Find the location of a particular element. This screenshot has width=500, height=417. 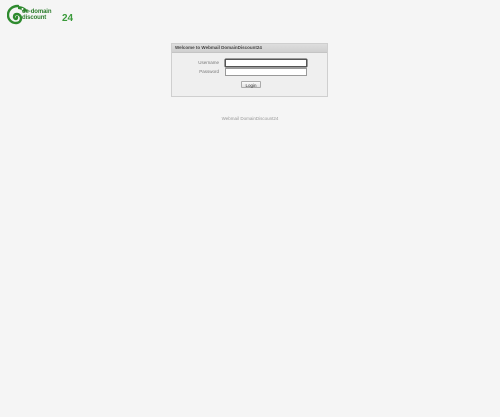

login-panel-title: Welcome to Webmail DomainDiscount24 is located at coordinates (249, 48).